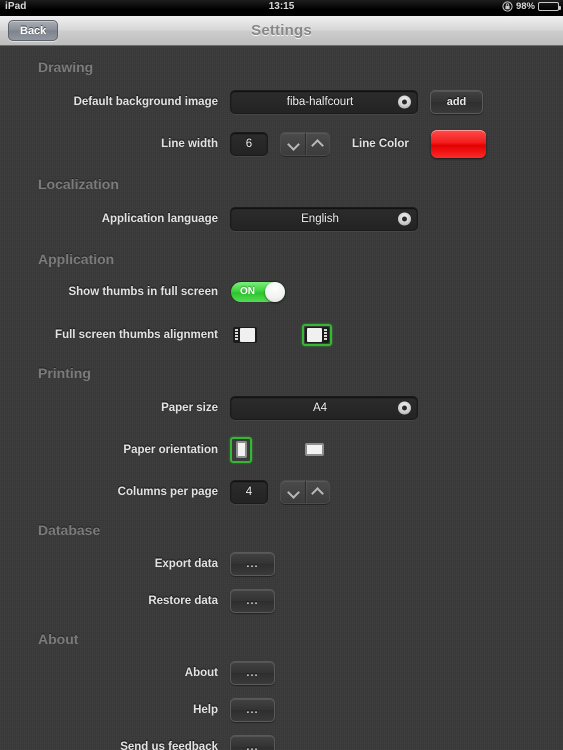 The image size is (563, 750). What do you see at coordinates (189, 143) in the screenshot?
I see `label-line-width: Line width` at bounding box center [189, 143].